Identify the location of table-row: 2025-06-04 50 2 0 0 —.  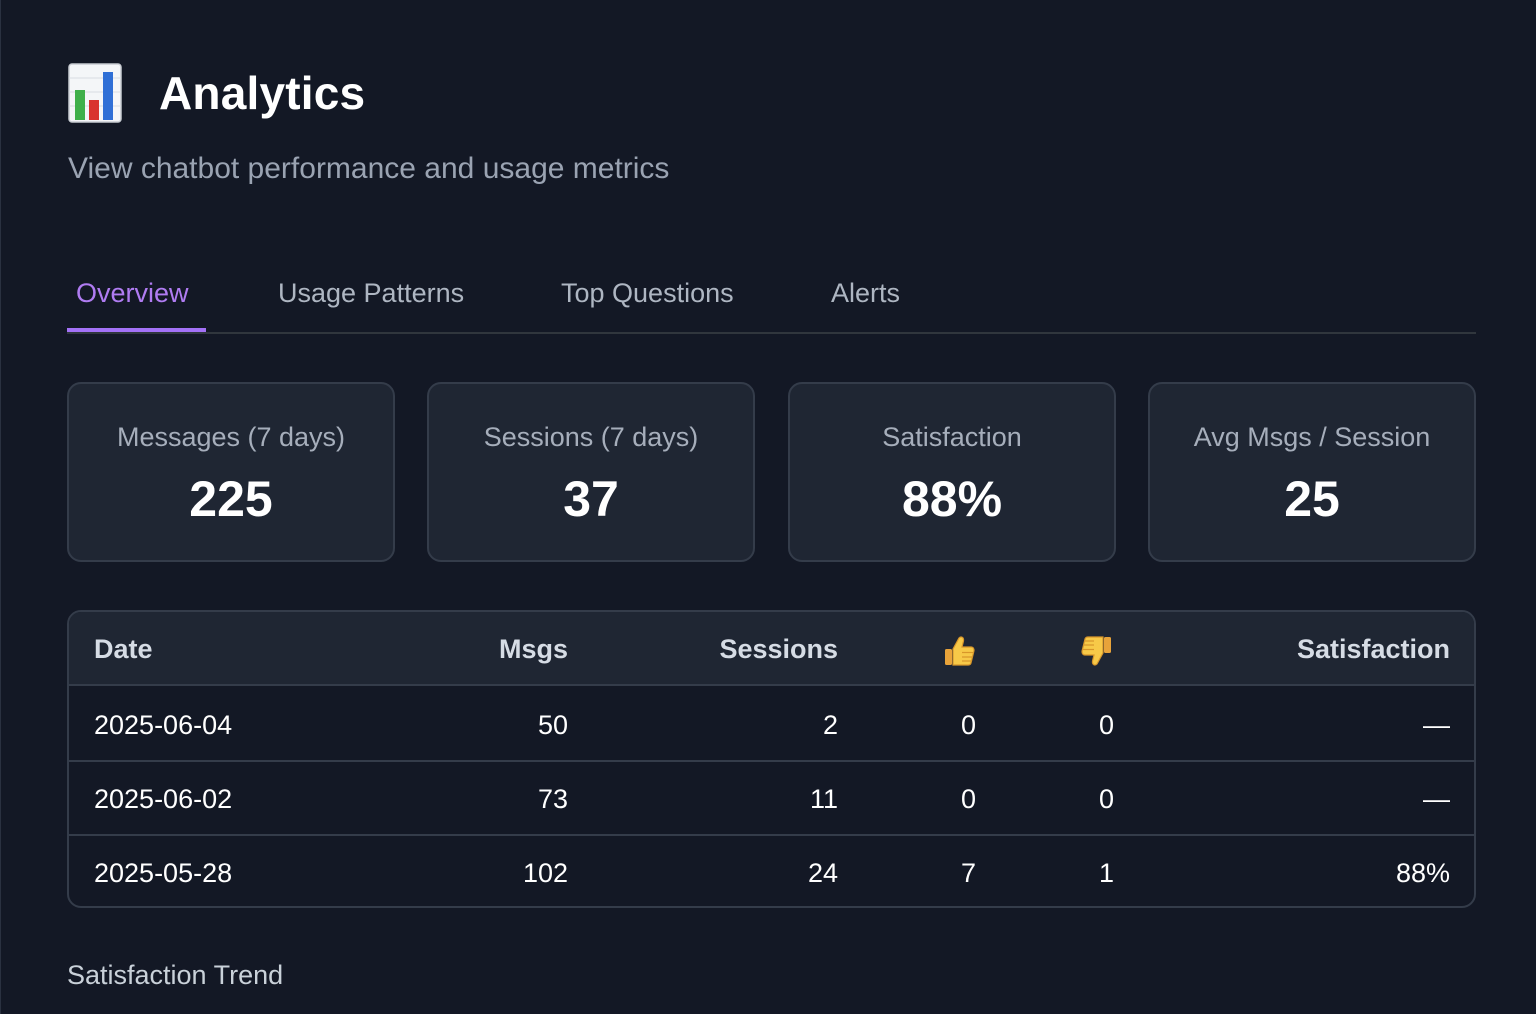
(771, 725).